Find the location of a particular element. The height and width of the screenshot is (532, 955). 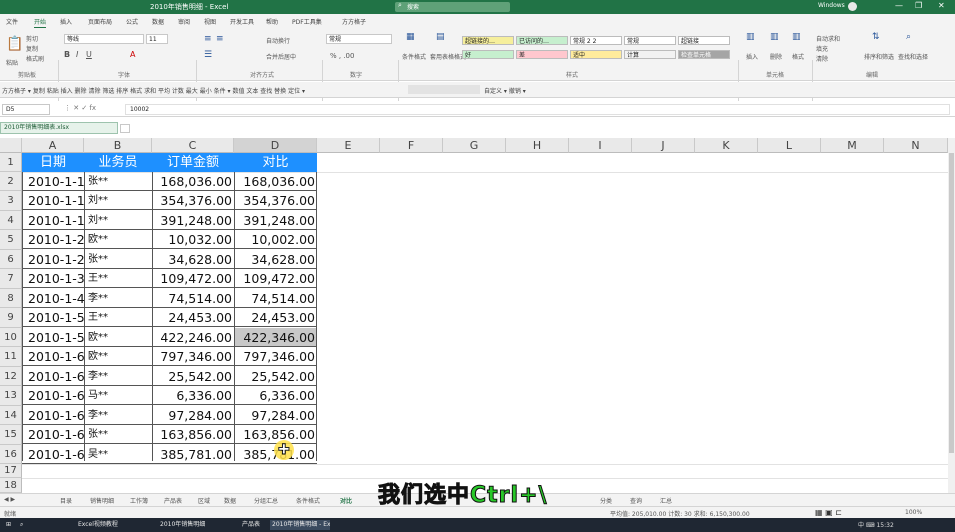

format-as-table-icon: ▤ is located at coordinates (440, 37).